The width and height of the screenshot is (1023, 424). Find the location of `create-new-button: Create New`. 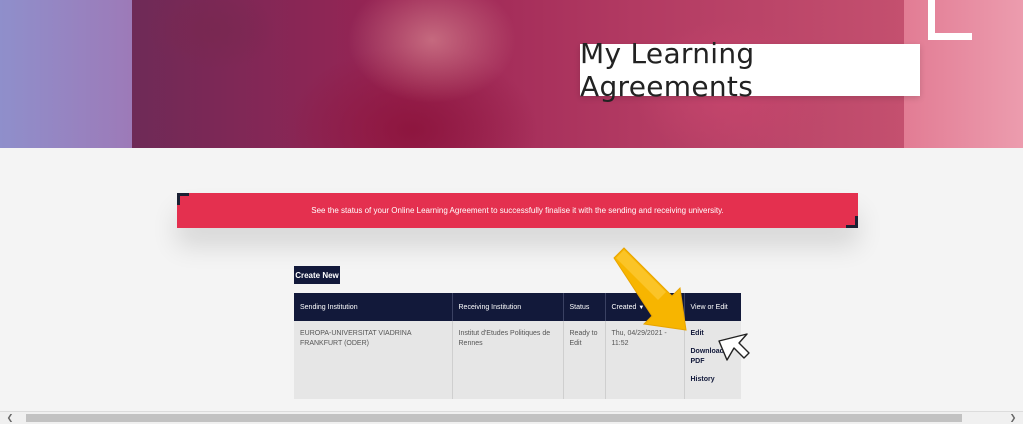

create-new-button: Create New is located at coordinates (317, 275).